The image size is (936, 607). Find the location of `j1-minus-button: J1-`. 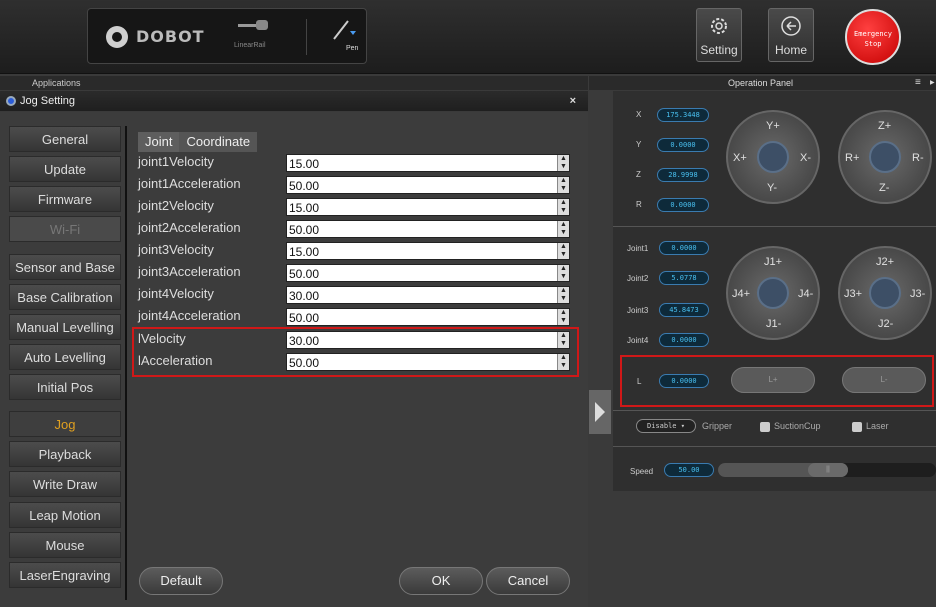

j1-minus-button: J1- is located at coordinates (773, 324).